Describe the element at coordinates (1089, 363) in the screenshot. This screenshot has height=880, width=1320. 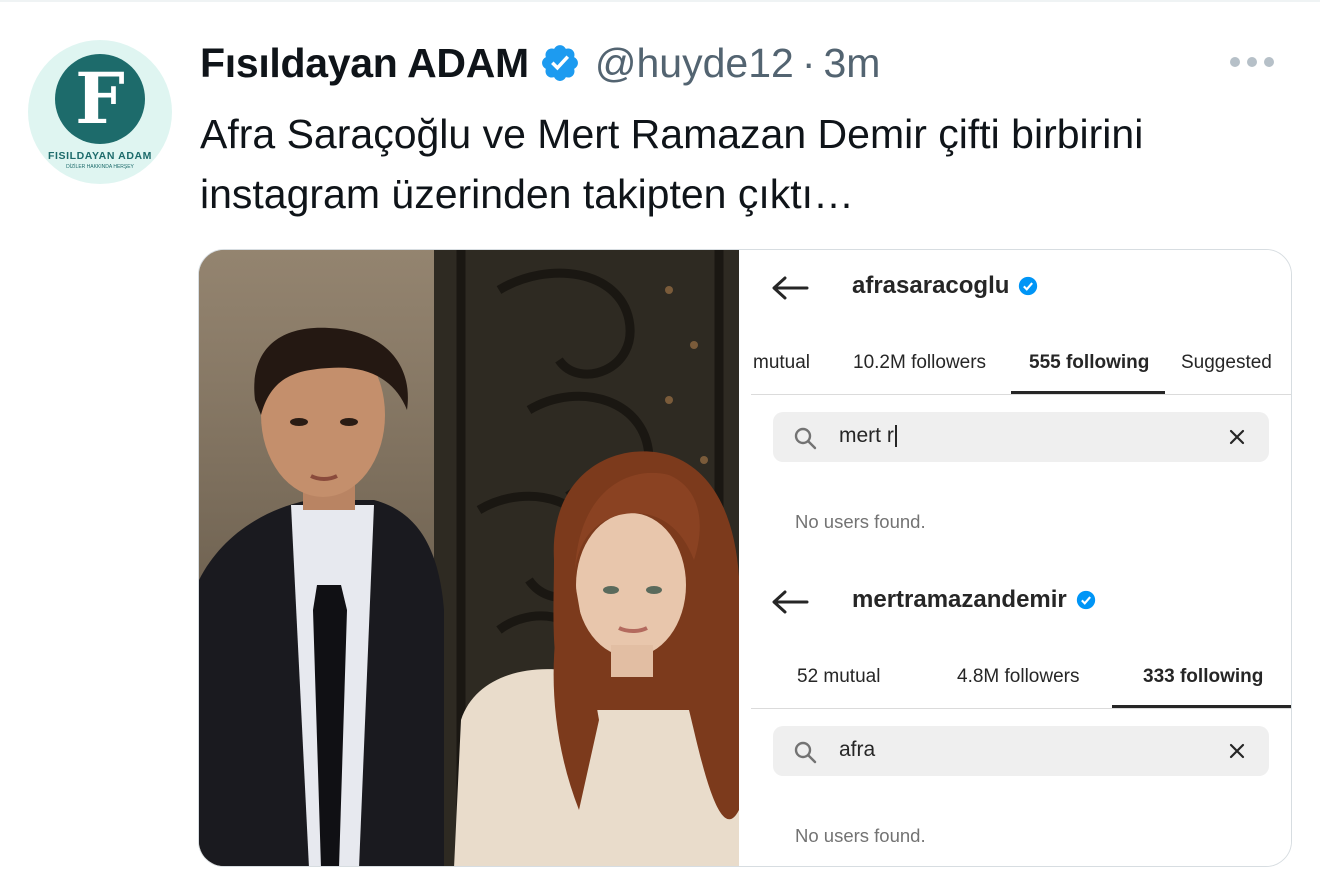
I see `tab-following: 555 following` at that location.